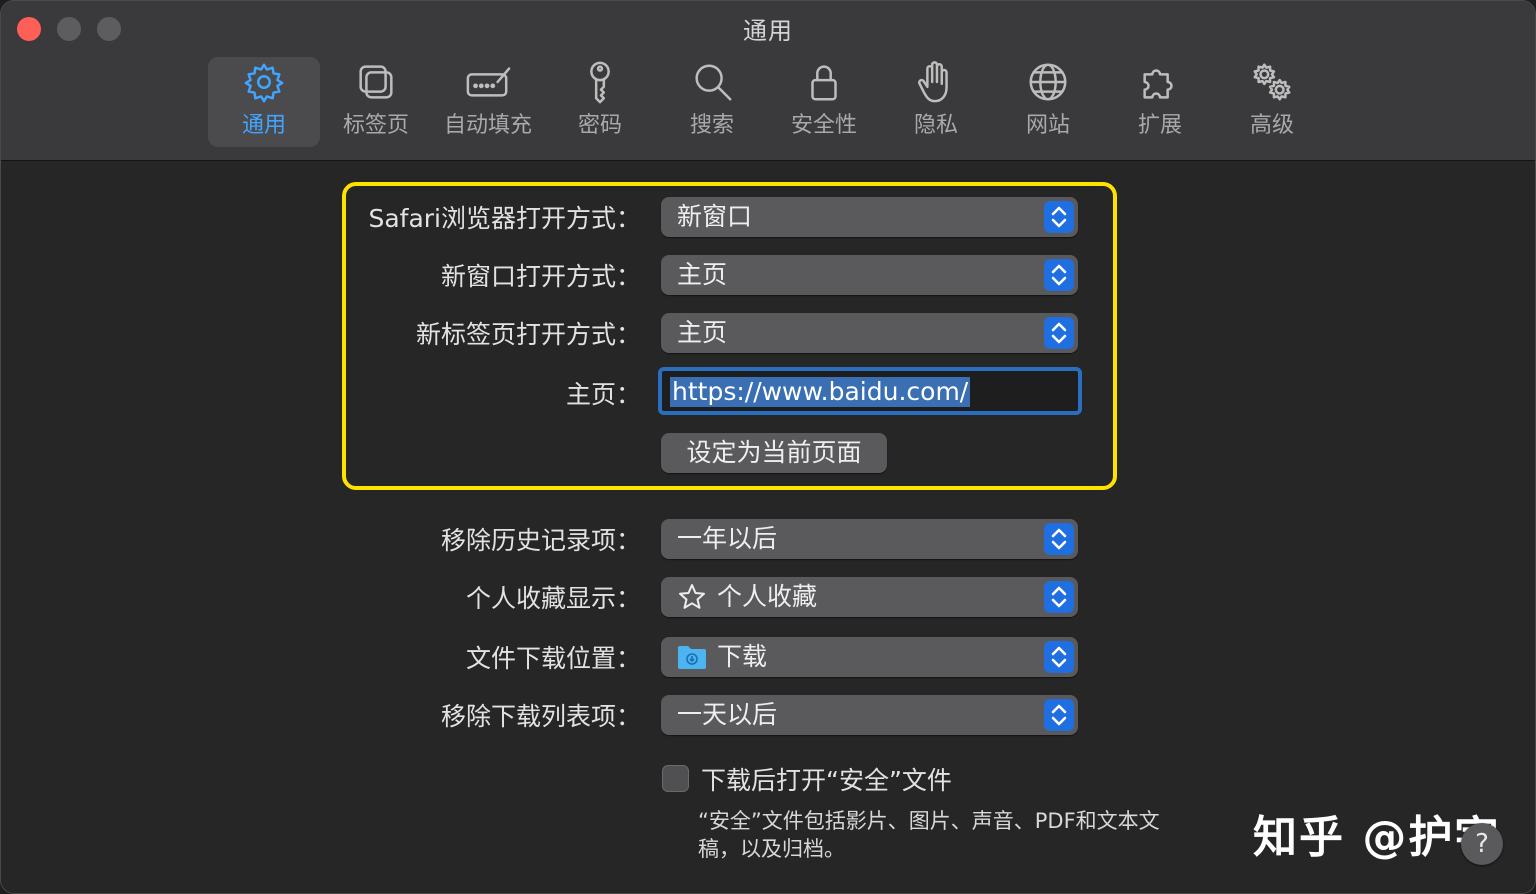 The width and height of the screenshot is (1536, 894). Describe the element at coordinates (774, 453) in the screenshot. I see `set-current-page-button: 设定为当前页面` at that location.